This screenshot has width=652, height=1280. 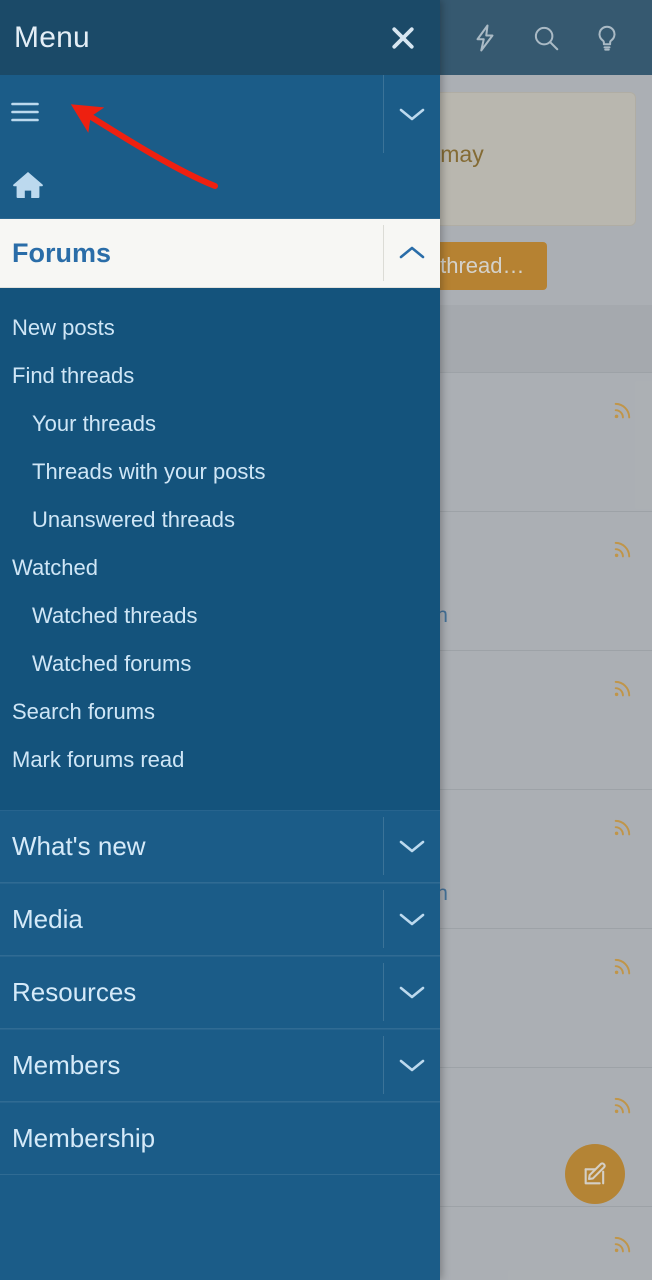 I want to click on sidebar-item-your-threads: Your threads, so click(x=220, y=424).